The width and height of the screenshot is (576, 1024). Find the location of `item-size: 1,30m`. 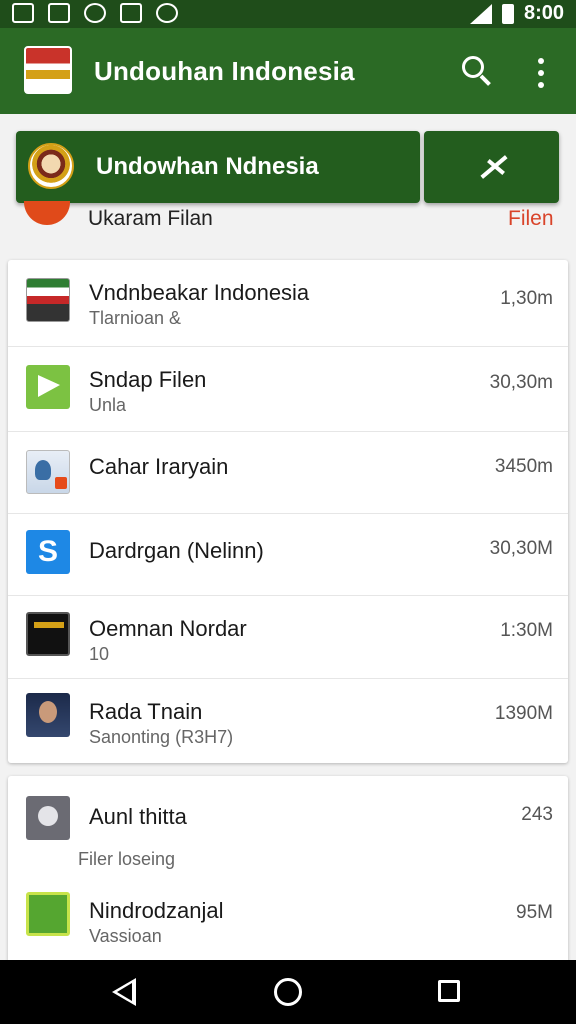

item-size: 1,30m is located at coordinates (526, 298).